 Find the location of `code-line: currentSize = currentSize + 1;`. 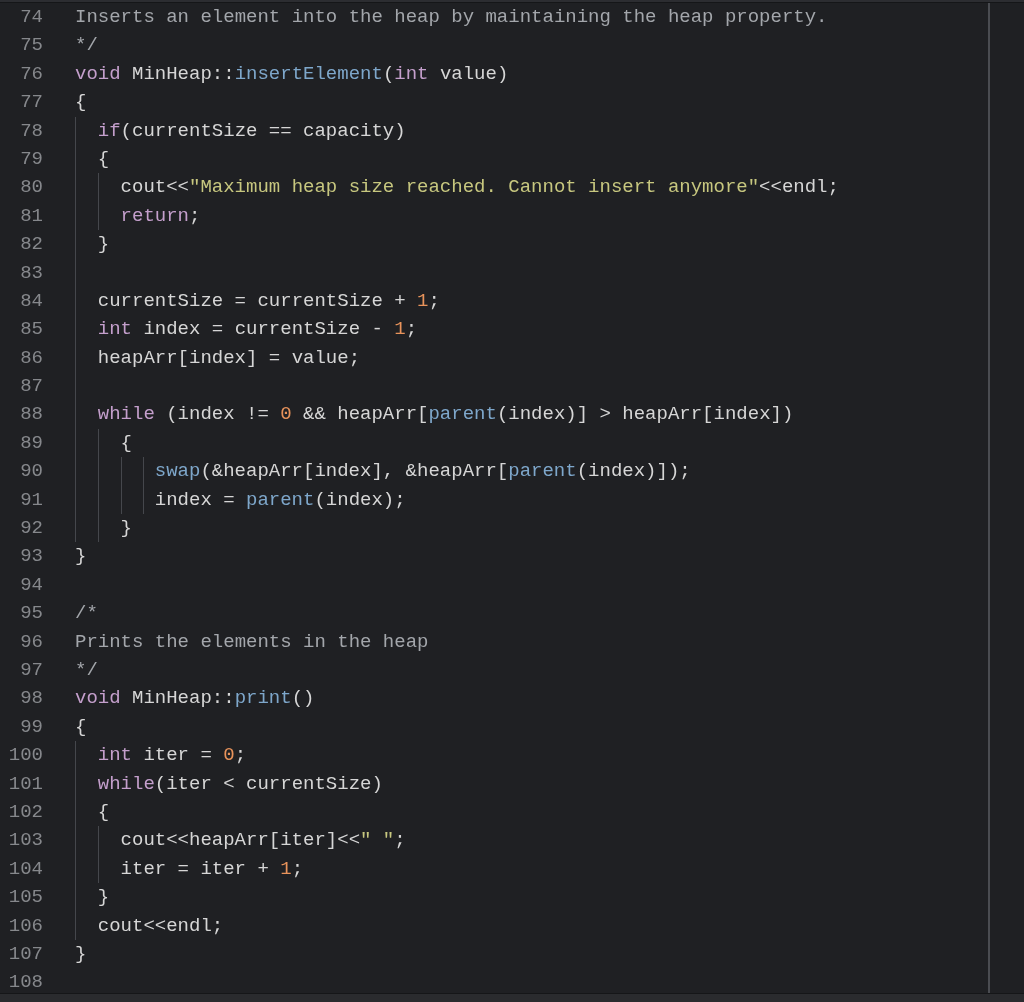

code-line: currentSize = currentSize + 1; is located at coordinates (268, 301).